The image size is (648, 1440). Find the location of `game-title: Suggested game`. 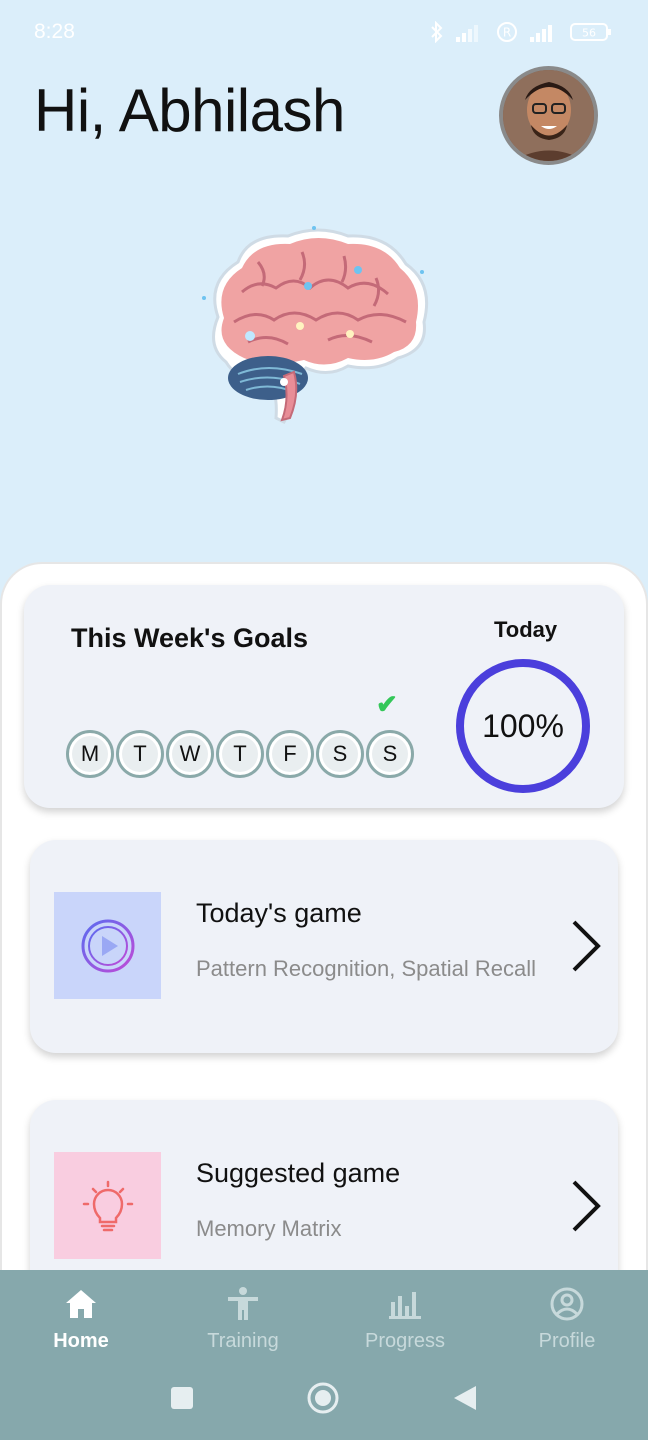

game-title: Suggested game is located at coordinates (298, 1173).